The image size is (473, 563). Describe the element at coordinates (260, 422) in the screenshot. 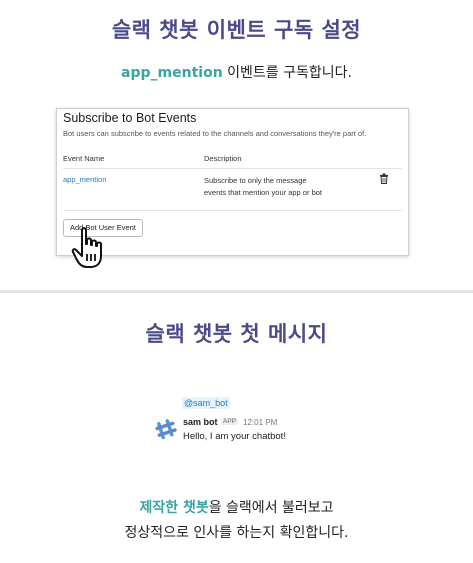

I see `message-time: 12:01 PM` at that location.